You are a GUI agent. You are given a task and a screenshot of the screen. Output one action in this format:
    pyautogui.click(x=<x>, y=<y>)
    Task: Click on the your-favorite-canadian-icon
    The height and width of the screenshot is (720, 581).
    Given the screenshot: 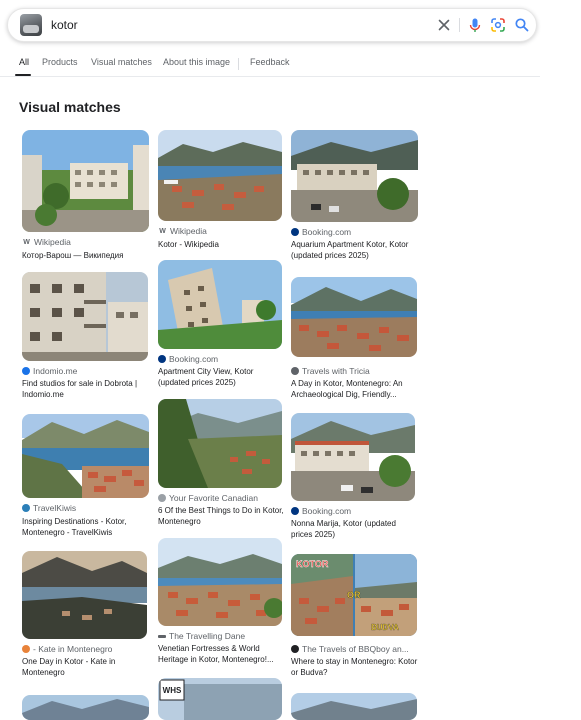 What is the action you would take?
    pyautogui.click(x=162, y=498)
    